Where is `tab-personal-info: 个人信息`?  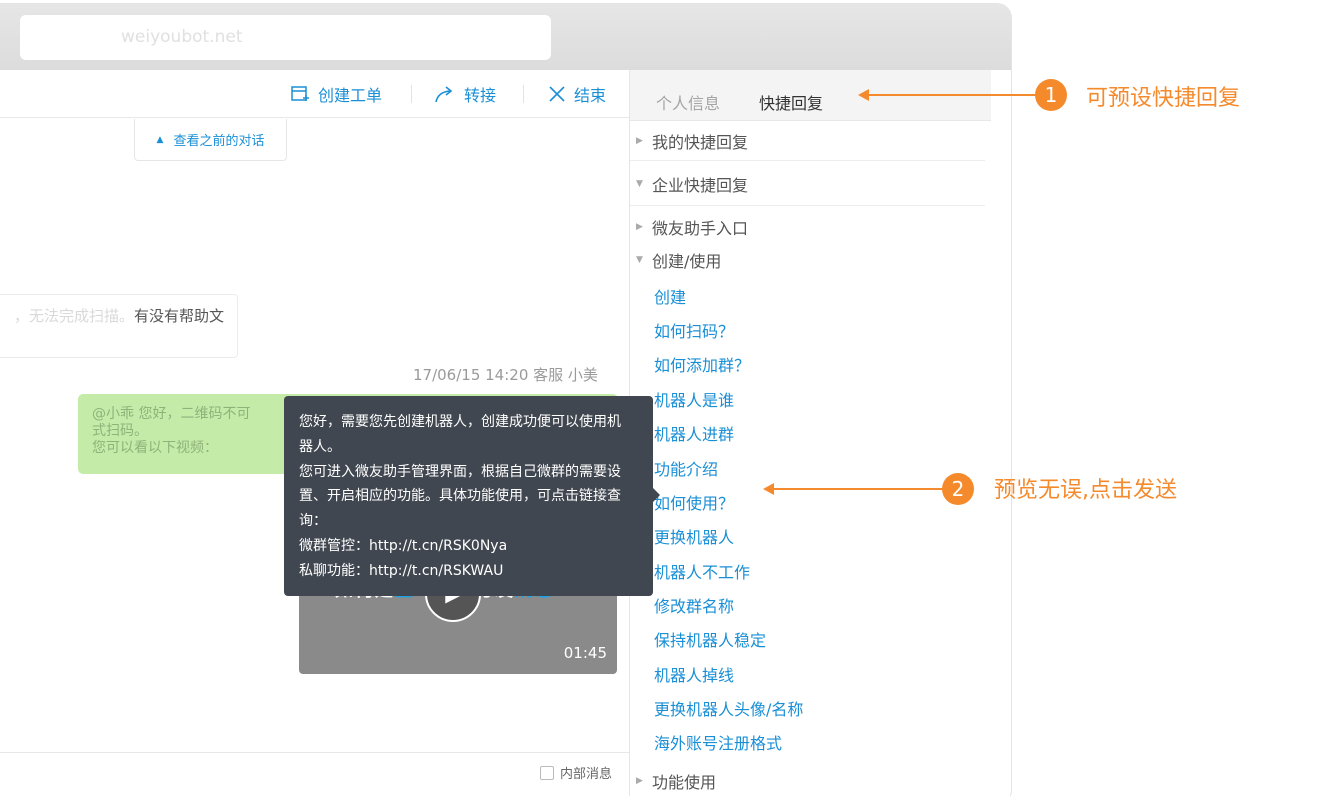 tab-personal-info: 个人信息 is located at coordinates (688, 102).